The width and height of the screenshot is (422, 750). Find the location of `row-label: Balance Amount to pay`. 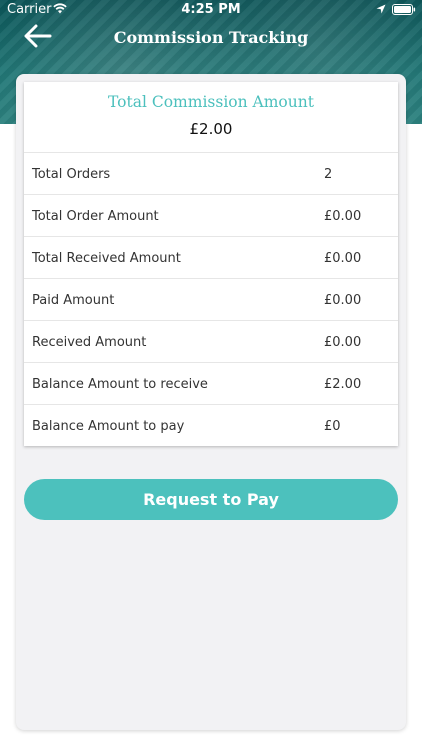

row-label: Balance Amount to pay is located at coordinates (108, 426).